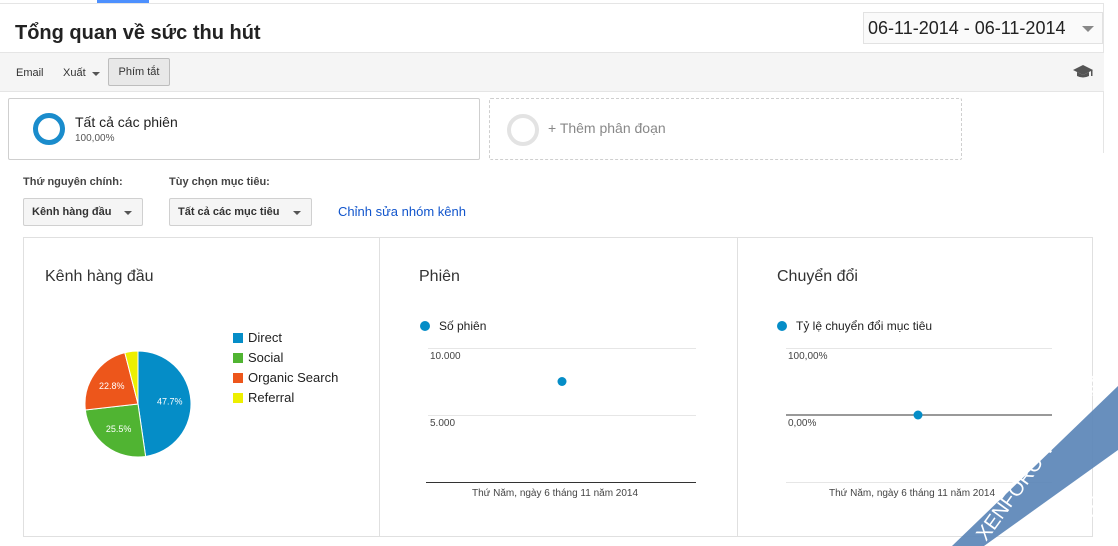 This screenshot has height=546, width=1118. Describe the element at coordinates (402, 211) in the screenshot. I see `edit-channel-group-link: Chỉnh sửa nhóm kênh` at that location.